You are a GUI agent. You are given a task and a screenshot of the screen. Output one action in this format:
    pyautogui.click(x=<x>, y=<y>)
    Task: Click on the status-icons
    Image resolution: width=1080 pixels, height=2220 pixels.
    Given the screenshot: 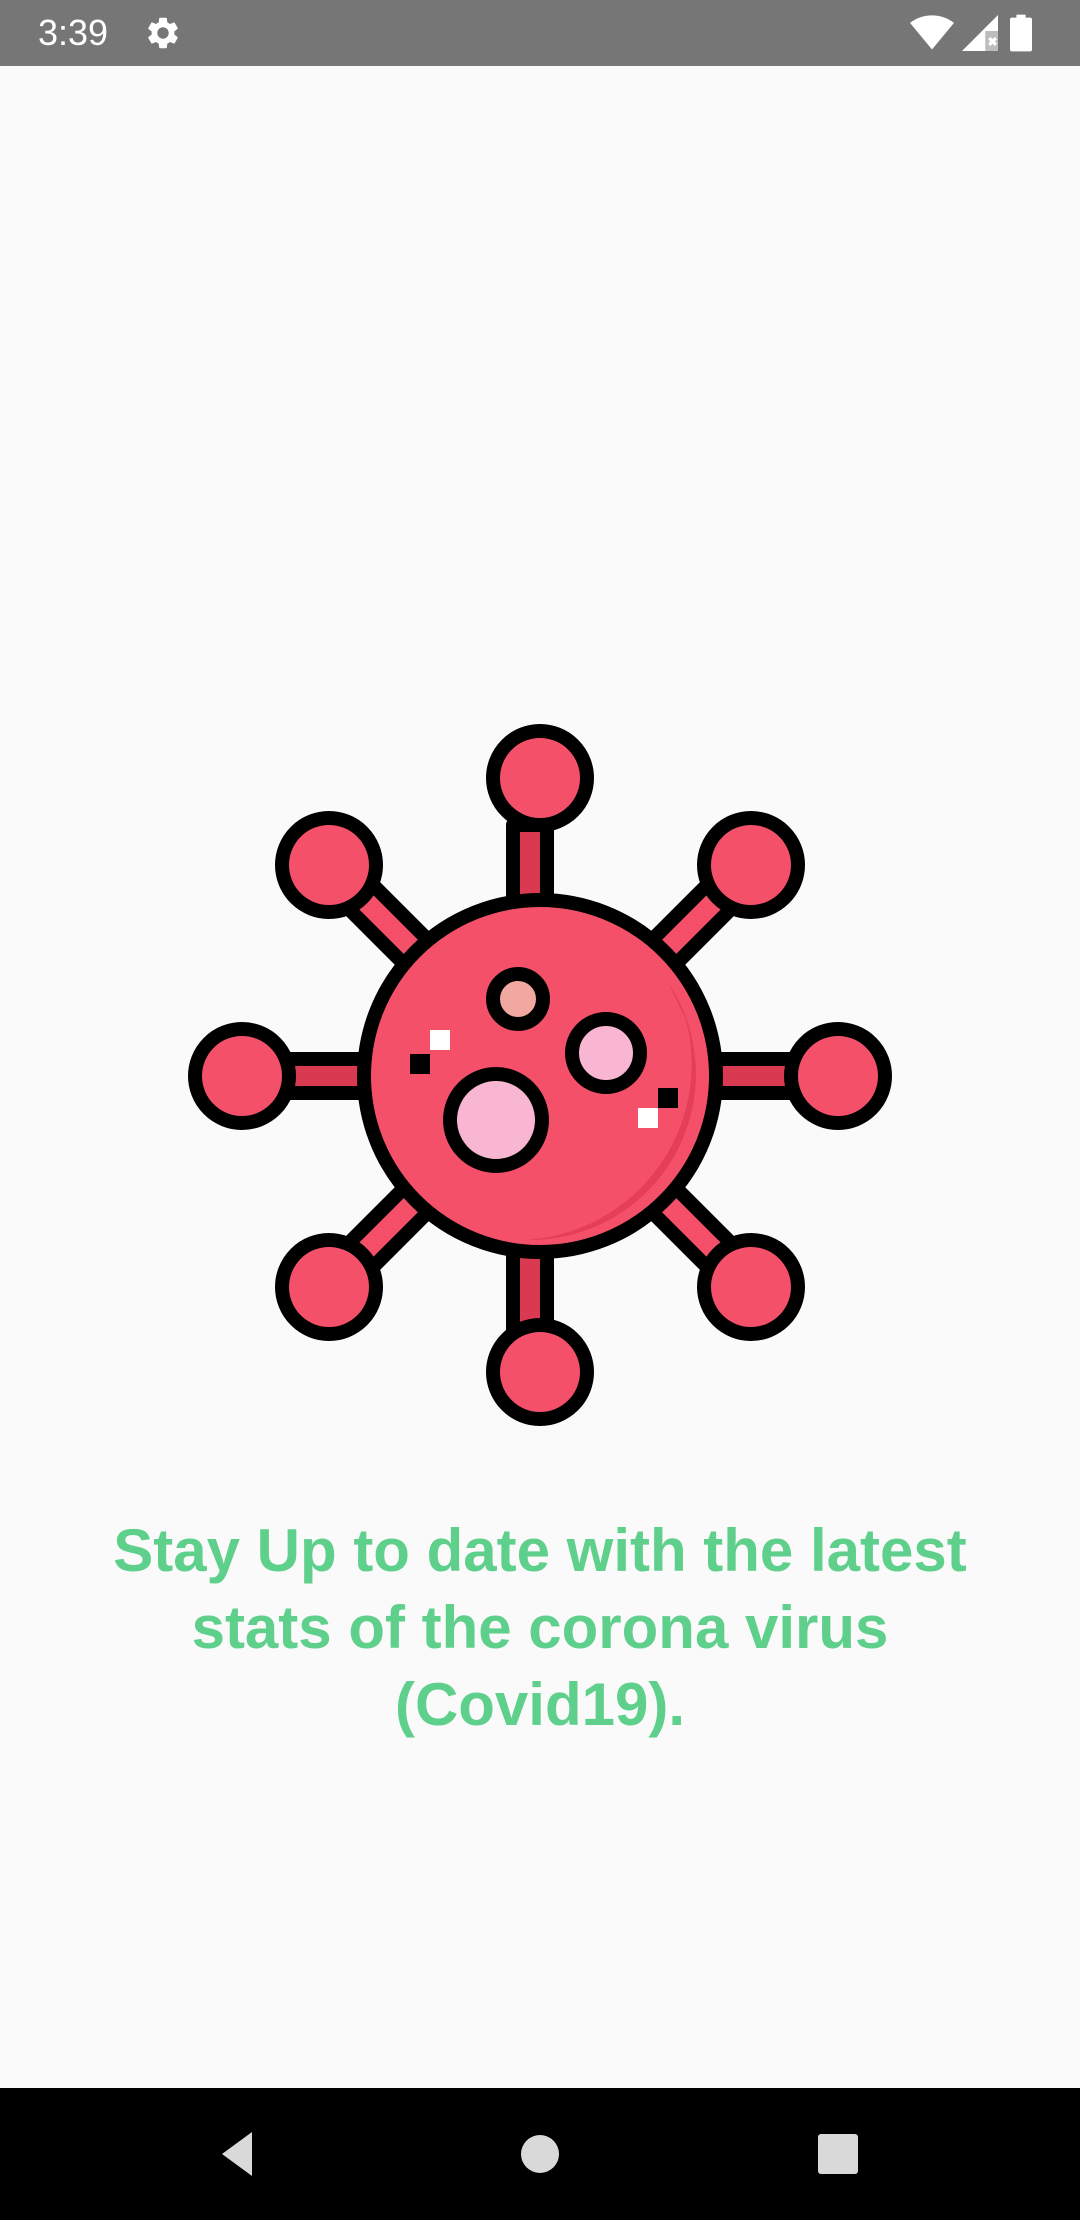 What is the action you would take?
    pyautogui.click(x=975, y=33)
    